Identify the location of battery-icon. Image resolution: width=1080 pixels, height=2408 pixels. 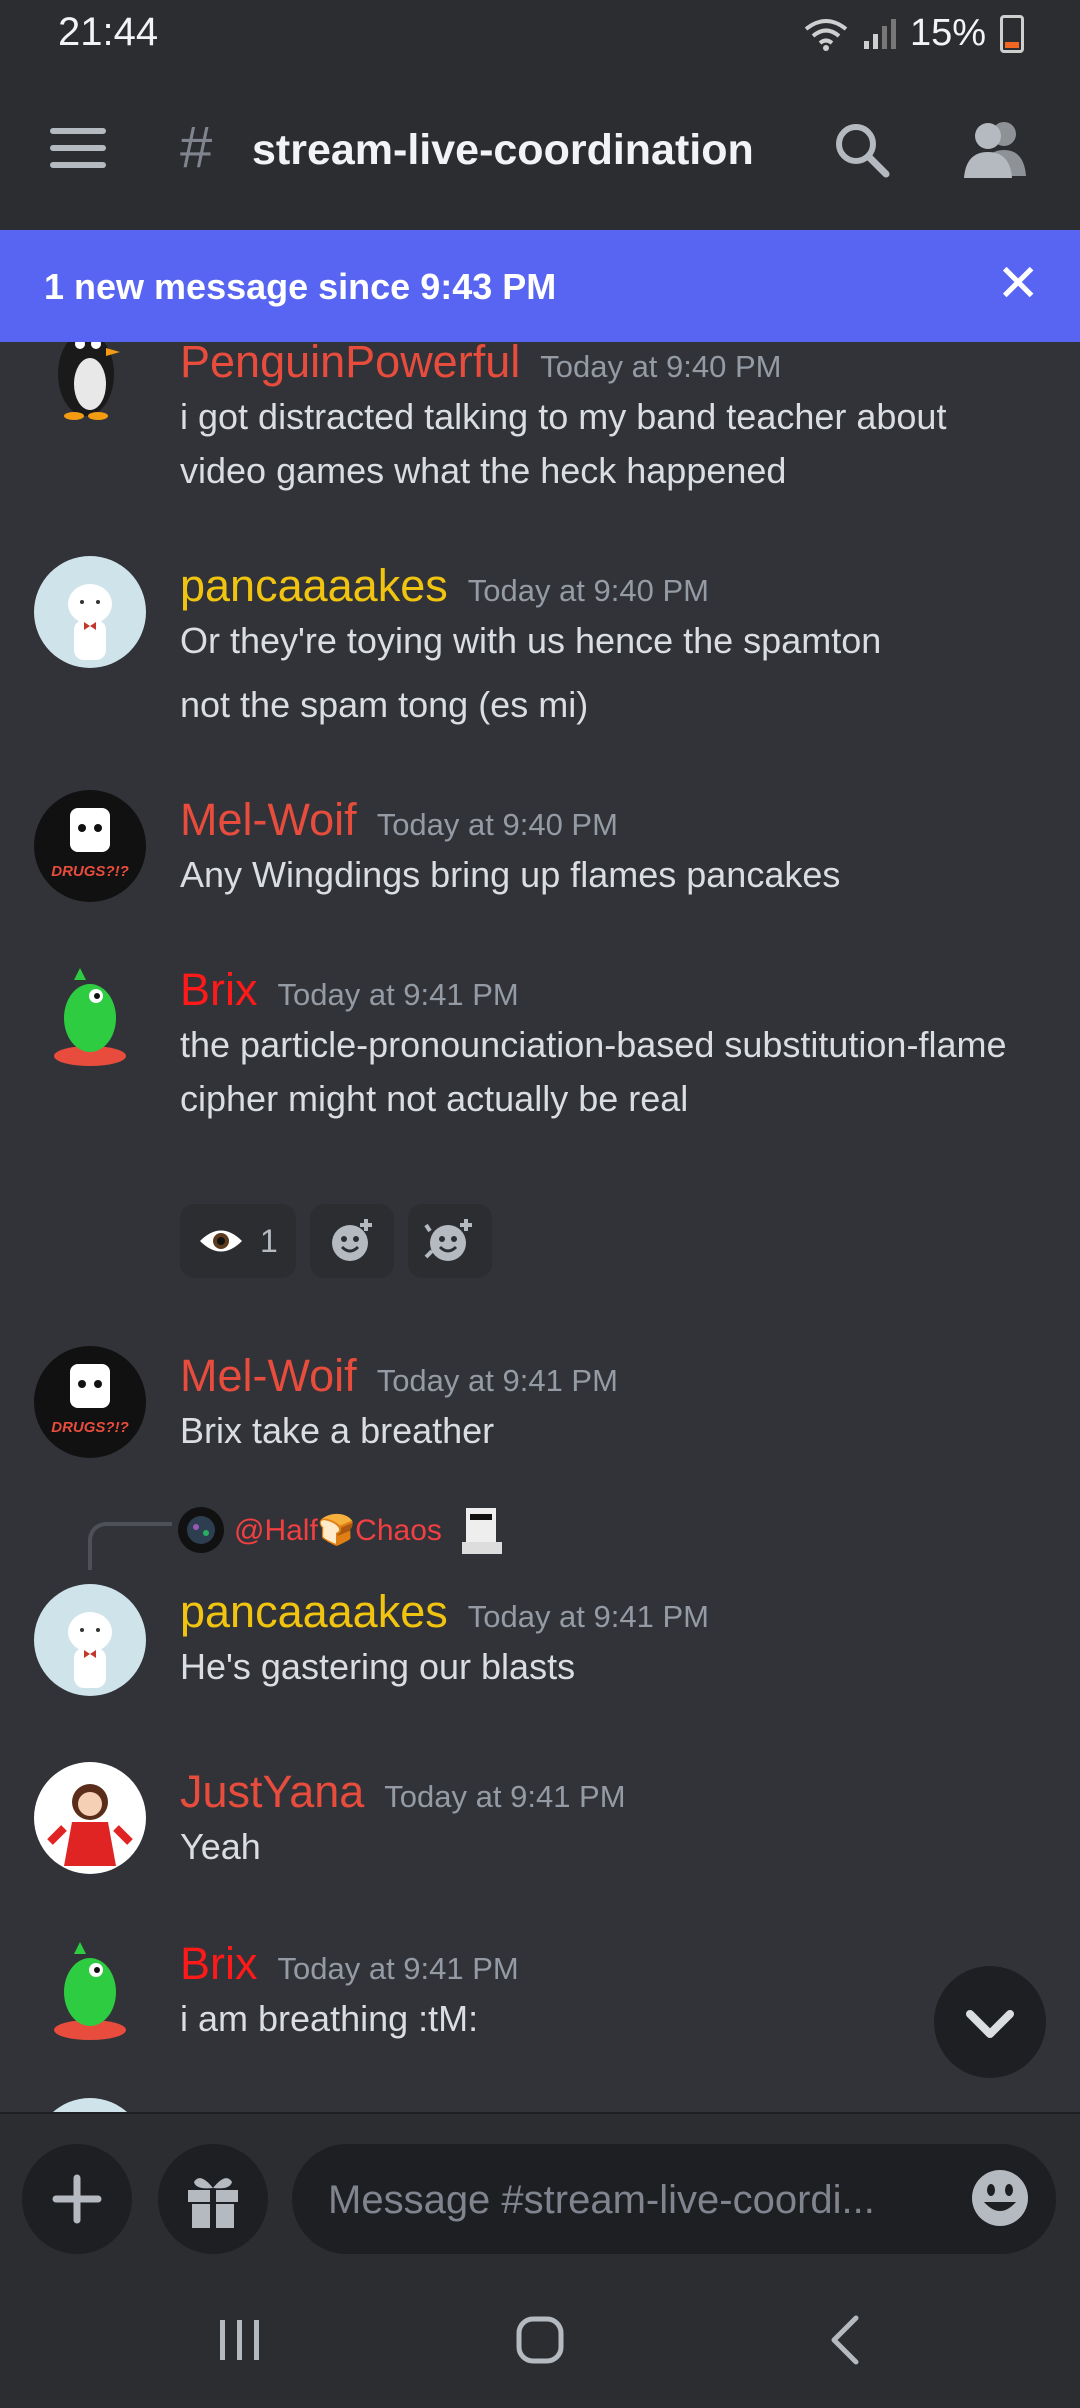
(1012, 33).